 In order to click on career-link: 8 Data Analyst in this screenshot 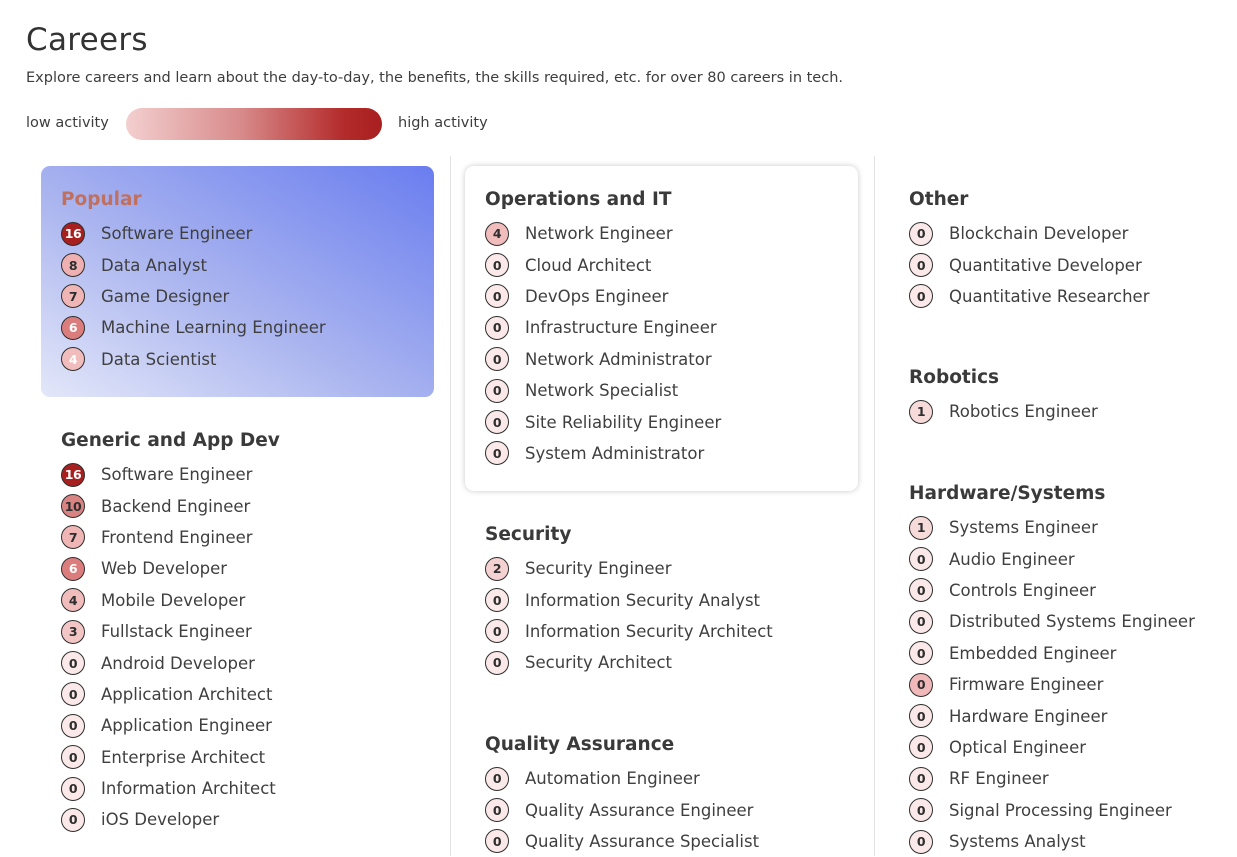, I will do `click(193, 264)`.